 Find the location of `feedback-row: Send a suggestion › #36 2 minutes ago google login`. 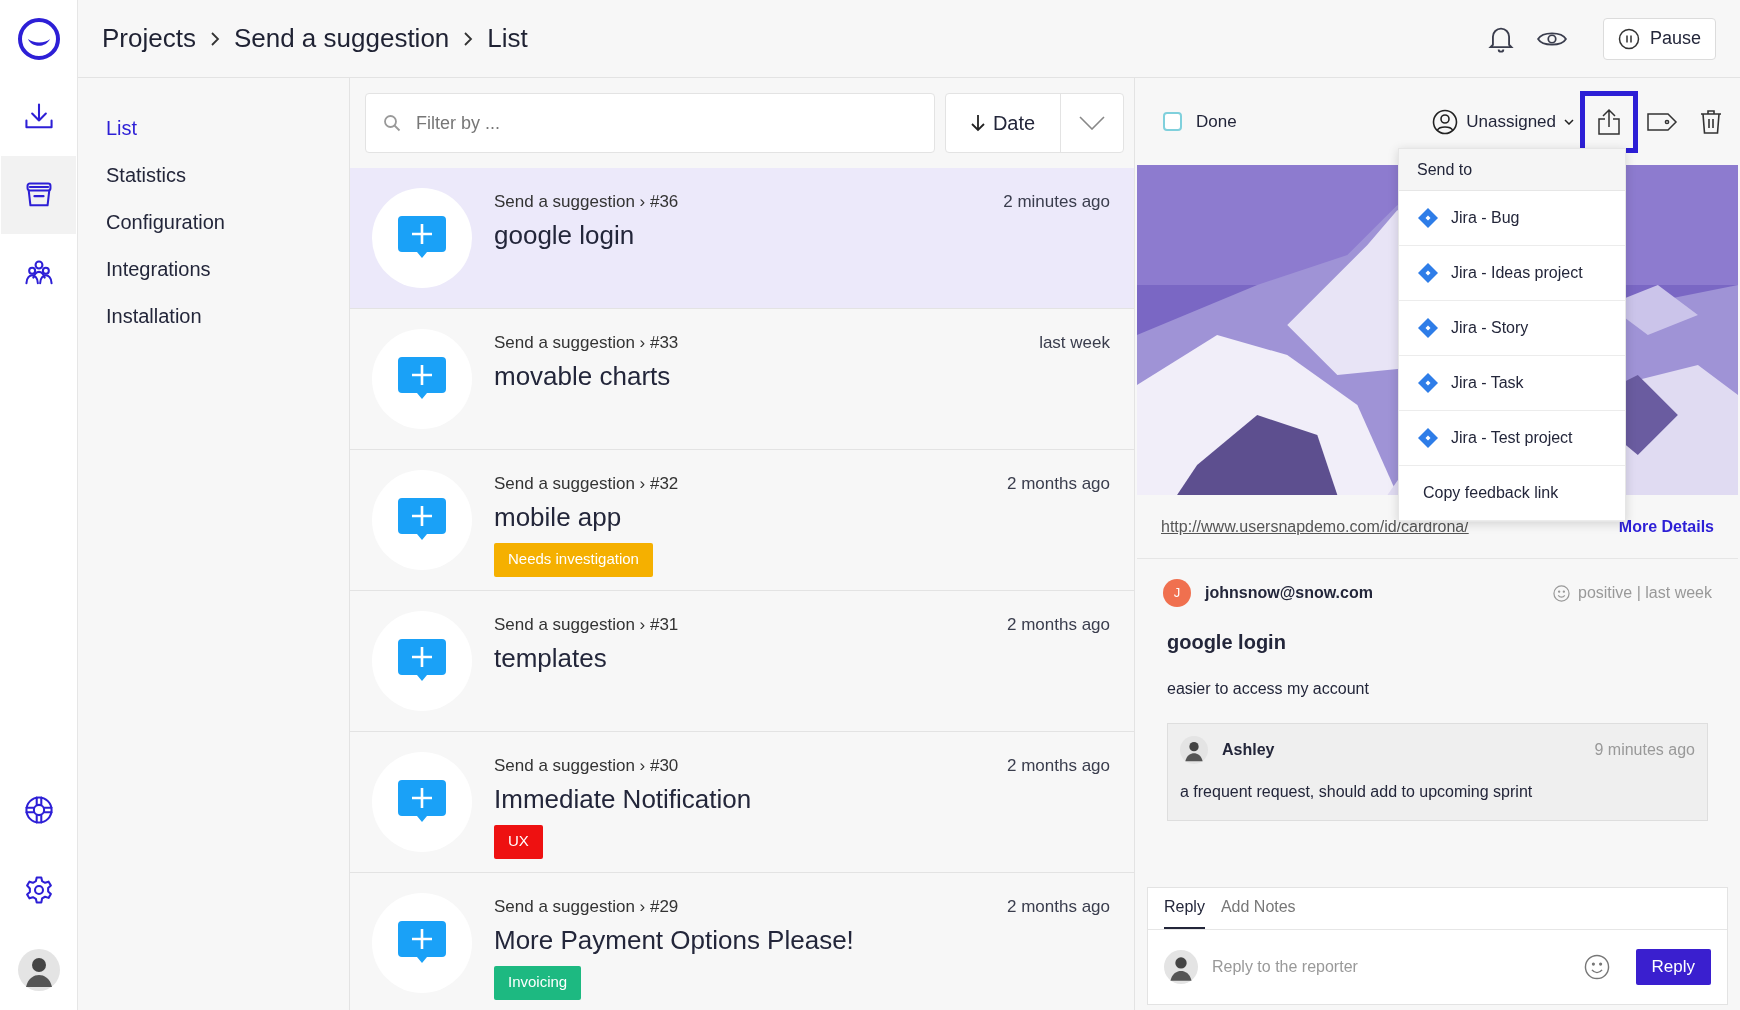

feedback-row: Send a suggestion › #36 2 minutes ago google login is located at coordinates (742, 238).